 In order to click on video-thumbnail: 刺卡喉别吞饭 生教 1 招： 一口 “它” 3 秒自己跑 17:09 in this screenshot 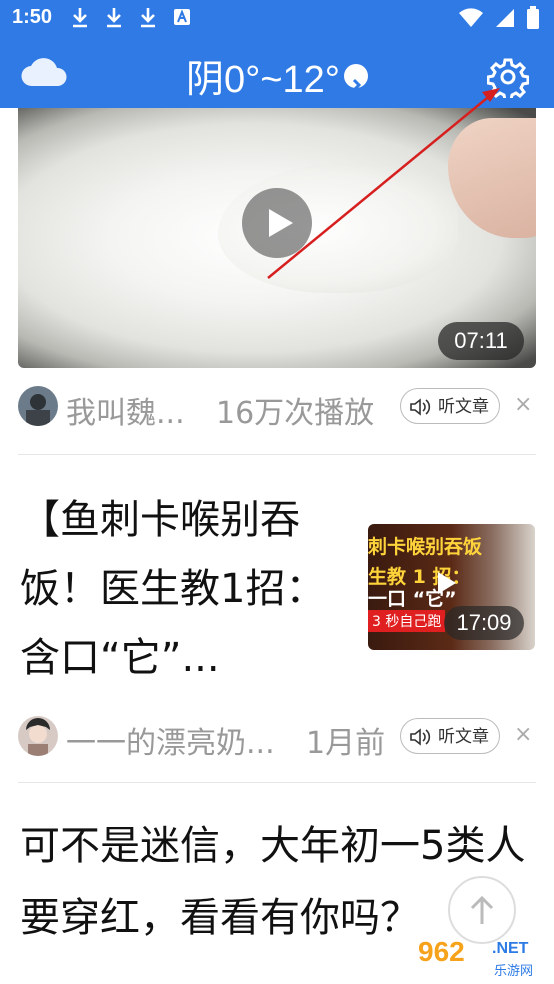, I will do `click(451, 587)`.